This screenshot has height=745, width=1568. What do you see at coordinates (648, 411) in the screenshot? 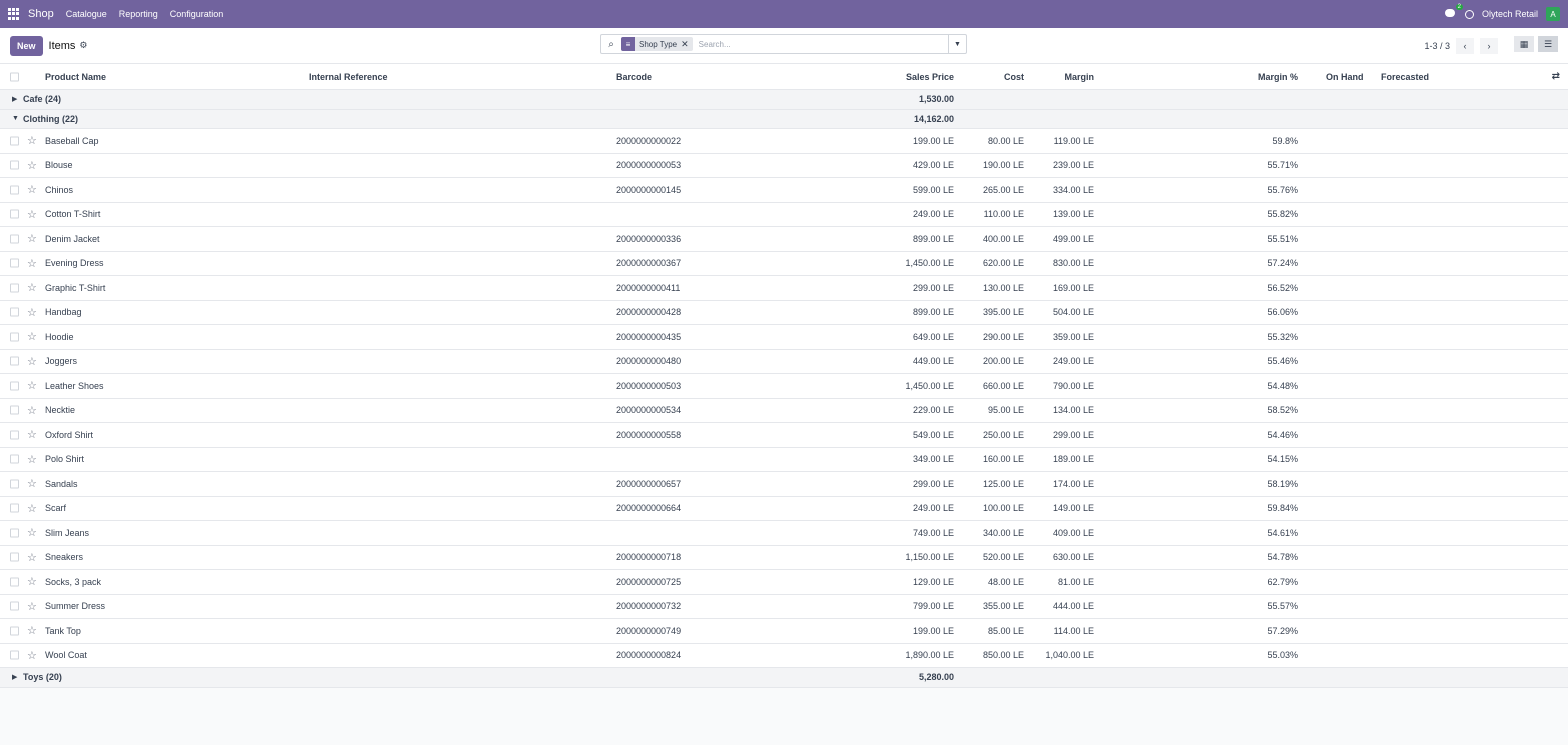
I see `barcode: 2000000000534` at bounding box center [648, 411].